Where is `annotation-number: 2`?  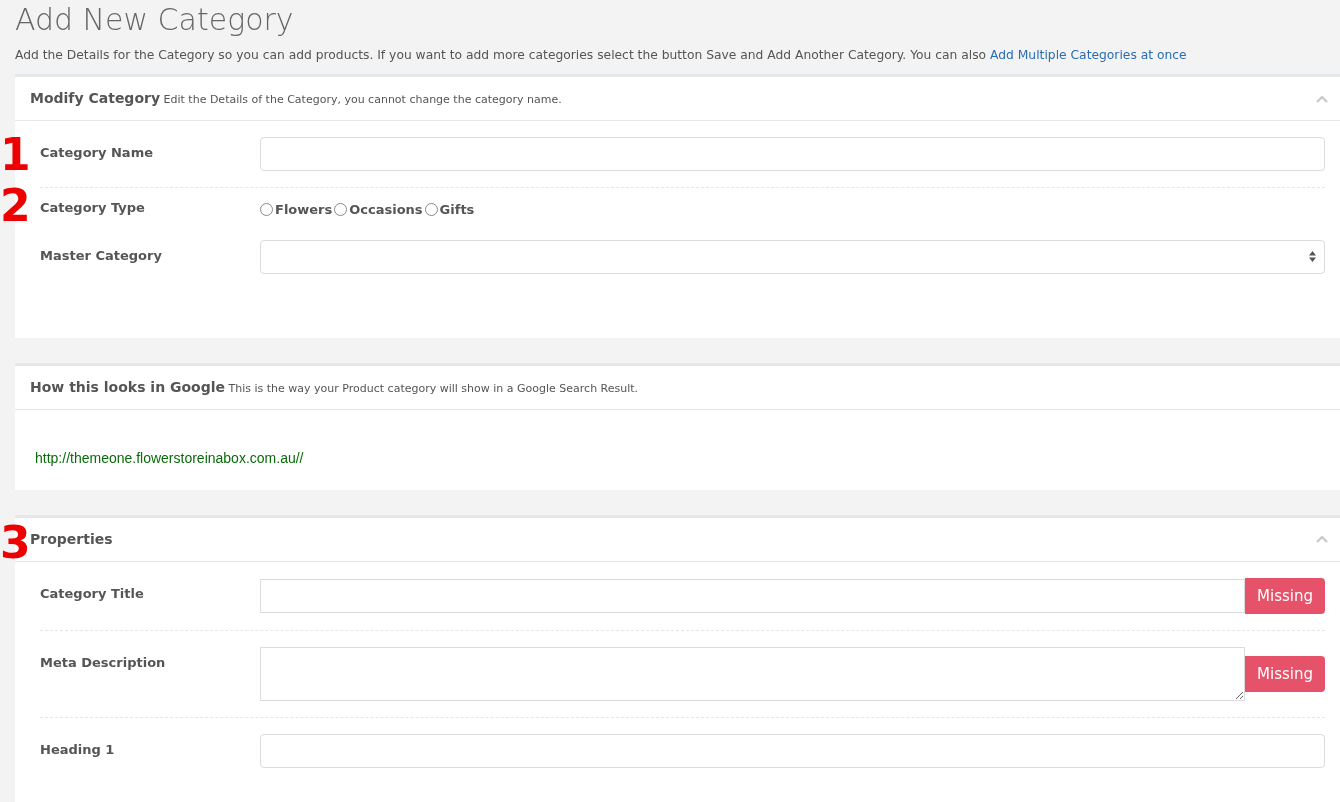 annotation-number: 2 is located at coordinates (15, 205).